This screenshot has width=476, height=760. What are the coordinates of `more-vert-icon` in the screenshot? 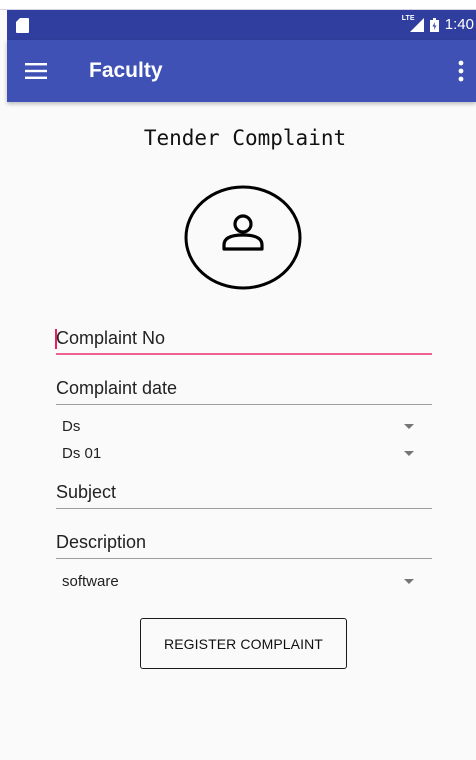 It's located at (461, 71).